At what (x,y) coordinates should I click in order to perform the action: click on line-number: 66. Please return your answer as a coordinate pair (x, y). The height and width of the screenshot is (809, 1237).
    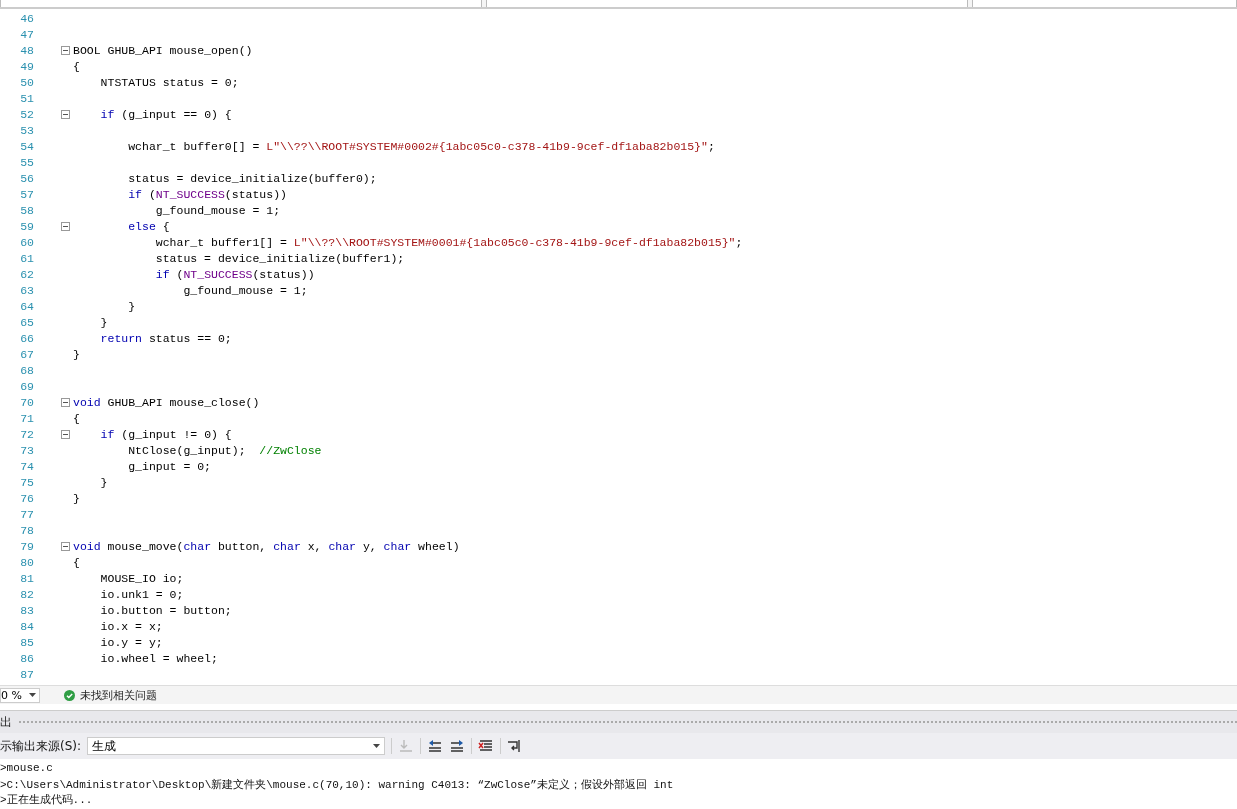
    Looking at the image, I should click on (26, 338).